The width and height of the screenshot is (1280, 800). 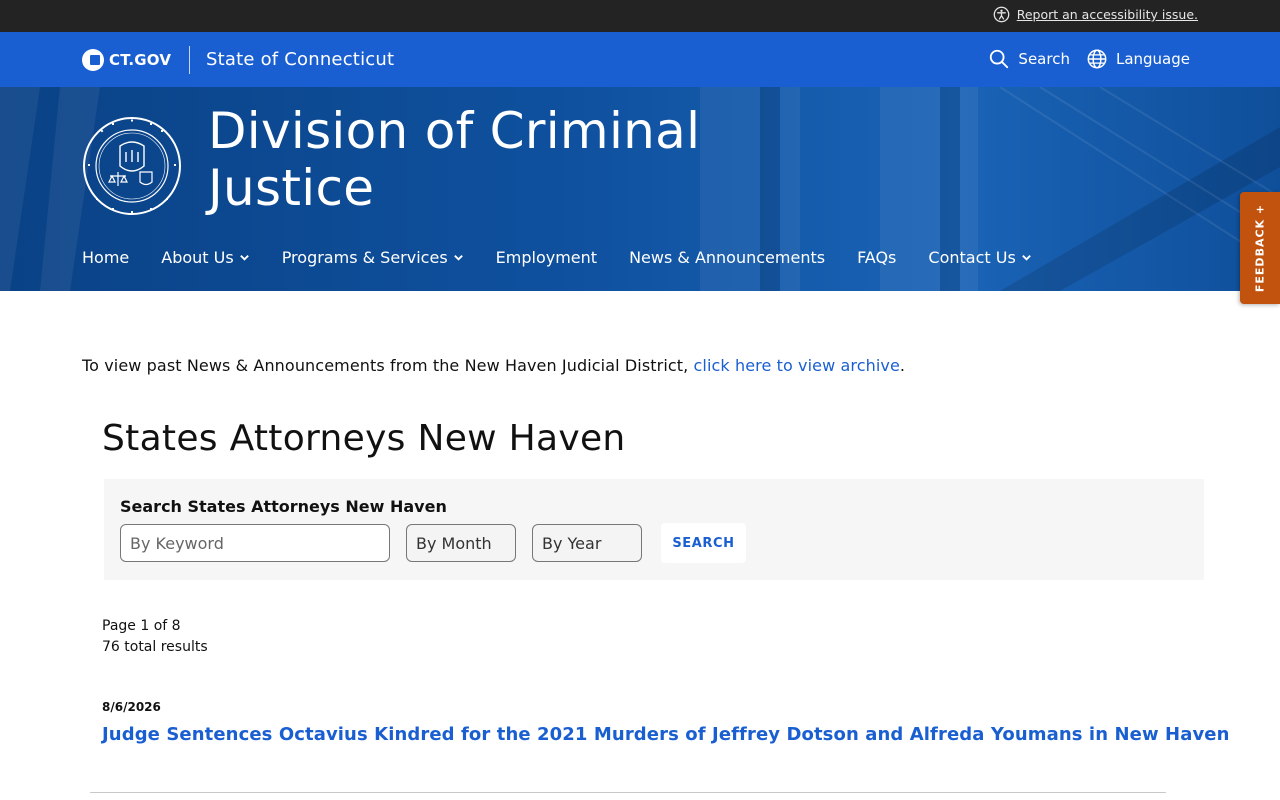 What do you see at coordinates (640, 16) in the screenshot?
I see `utility-bar: Report an accessibility issue.` at bounding box center [640, 16].